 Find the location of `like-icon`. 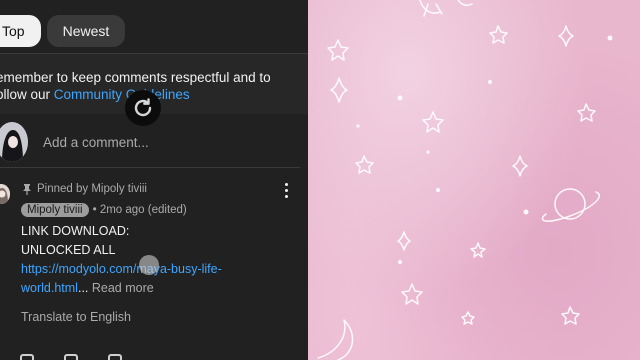

like-icon is located at coordinates (27, 357).